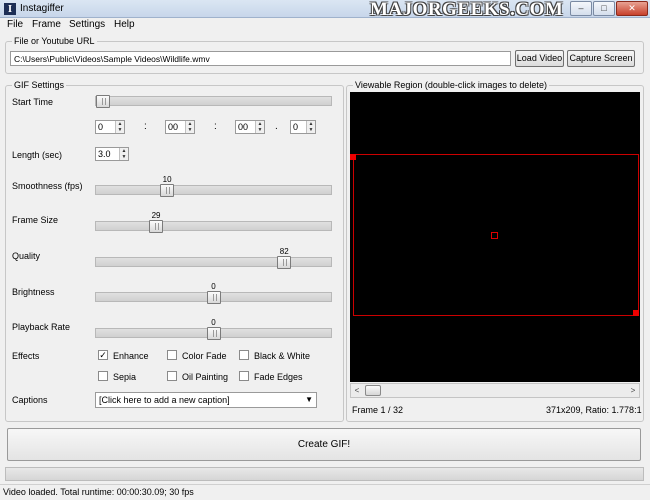  I want to click on captions-label: Captions, so click(30, 400).